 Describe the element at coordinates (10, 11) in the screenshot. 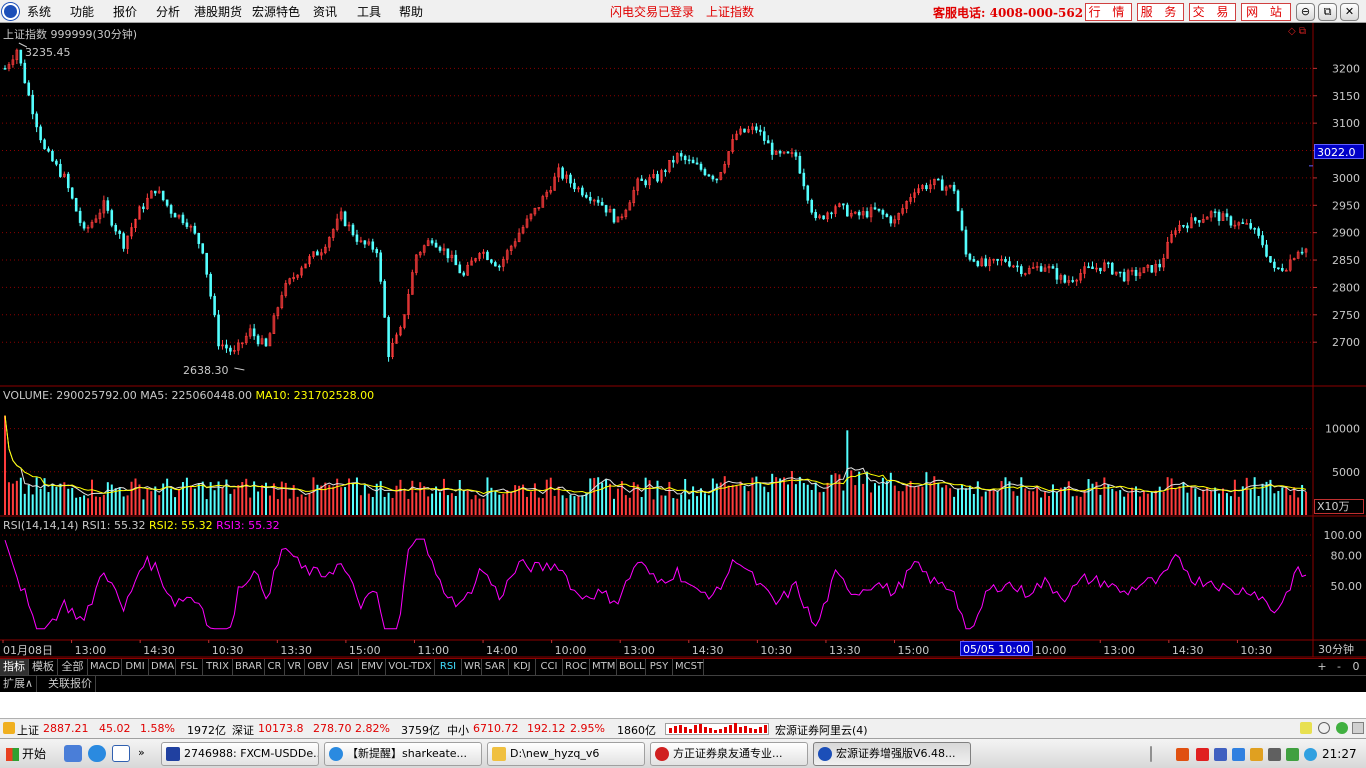

I see `app-logo-icon` at that location.